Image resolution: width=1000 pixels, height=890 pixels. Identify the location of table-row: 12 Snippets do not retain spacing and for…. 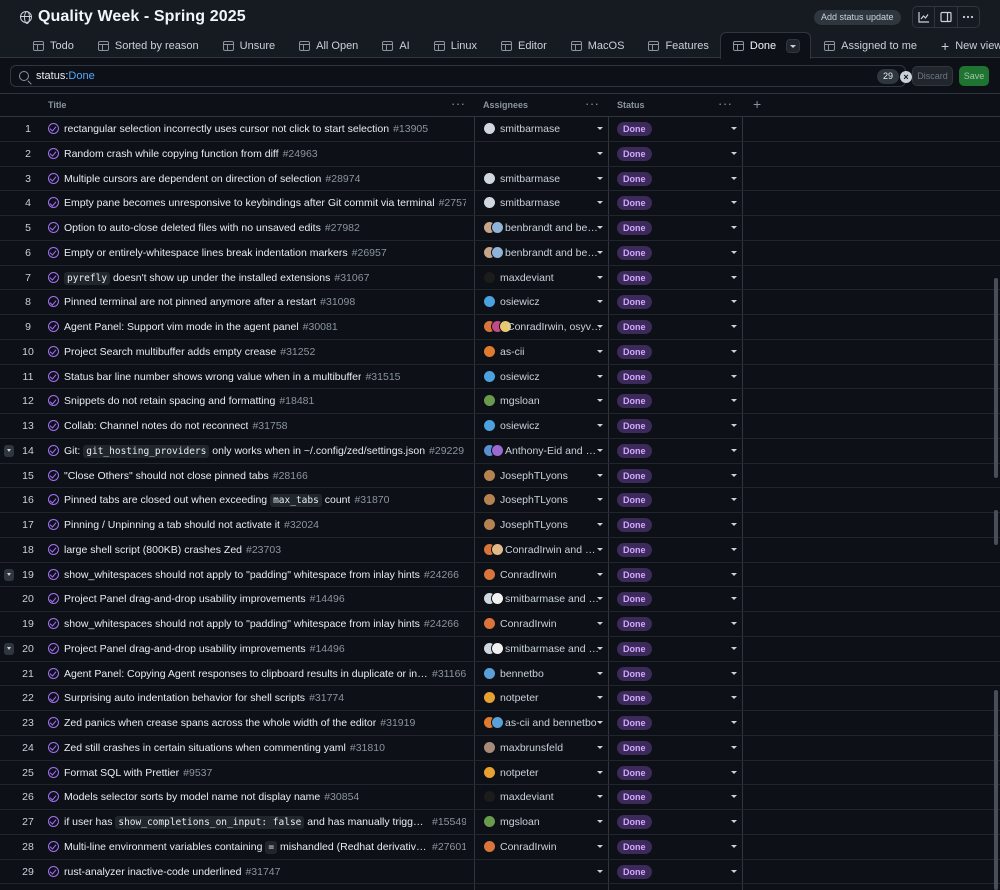
(500, 401).